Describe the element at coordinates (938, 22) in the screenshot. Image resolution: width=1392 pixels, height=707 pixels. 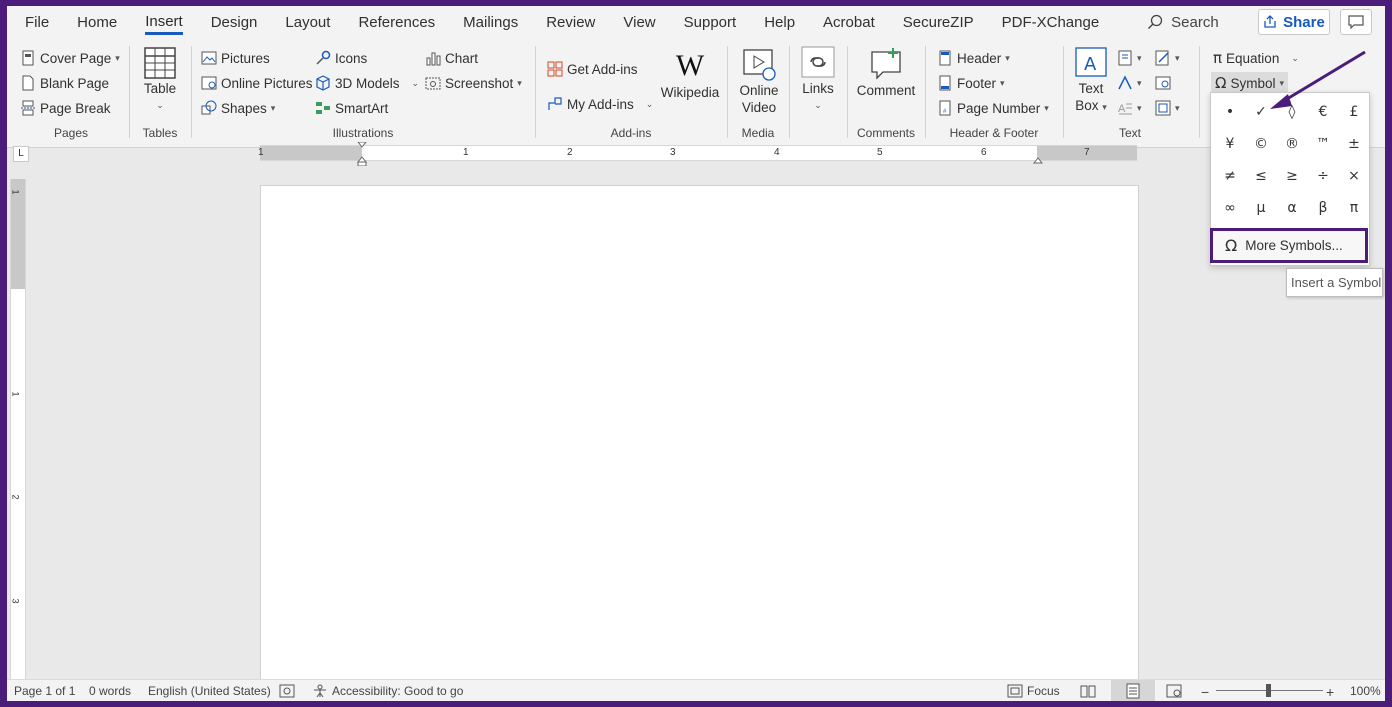
I see `tab-securezip: SecureZIP` at that location.